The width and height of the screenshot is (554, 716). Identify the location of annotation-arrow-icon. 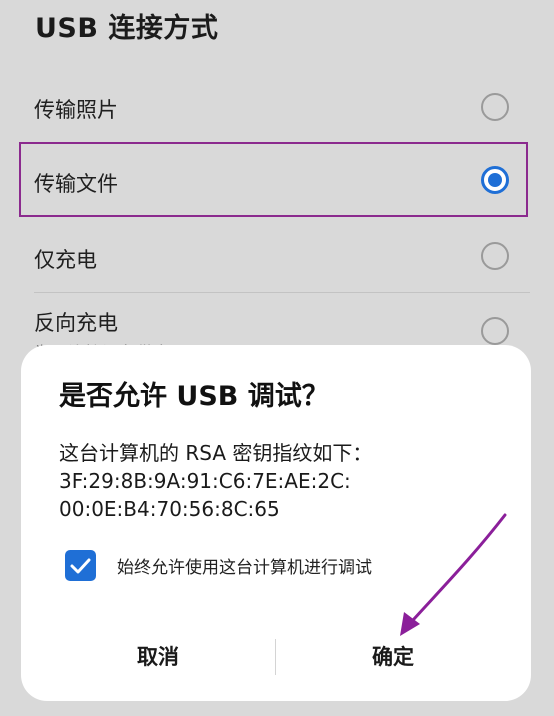
(453, 574).